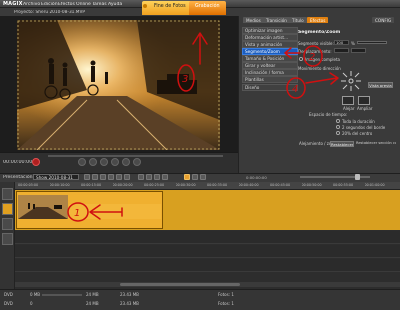 The height and width of the screenshot is (310, 400). What do you see at coordinates (295, 89) in the screenshot?
I see `annotation-4-label: 4` at bounding box center [295, 89].